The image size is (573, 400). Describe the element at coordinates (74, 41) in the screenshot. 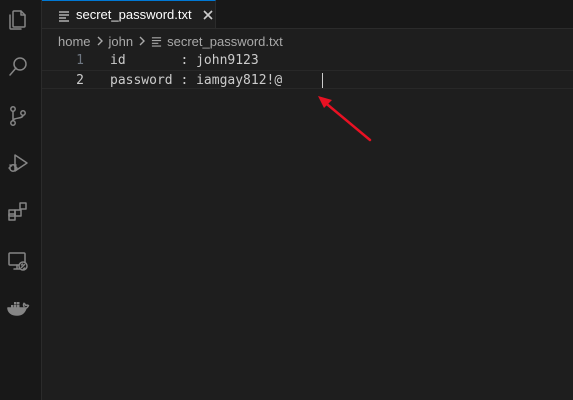

I see `breadcrumb-item-home: home` at that location.